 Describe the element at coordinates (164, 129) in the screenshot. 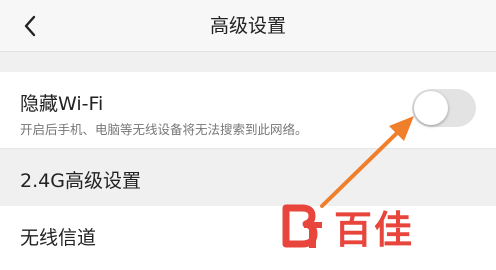

I see `hide-wifi-description: 开启后手机、电脑等无线设备将无法搜索到此网络。` at that location.